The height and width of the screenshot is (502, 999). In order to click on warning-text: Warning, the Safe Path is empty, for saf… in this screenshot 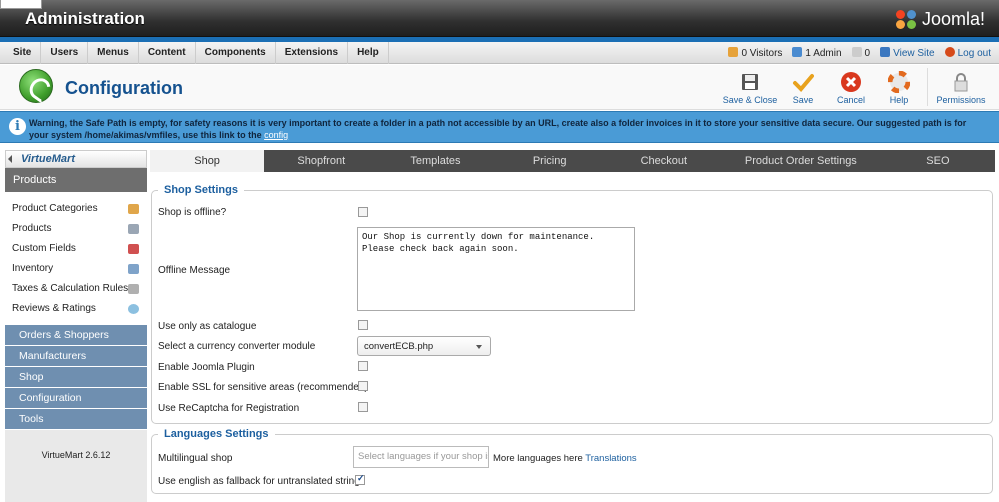, I will do `click(498, 129)`.